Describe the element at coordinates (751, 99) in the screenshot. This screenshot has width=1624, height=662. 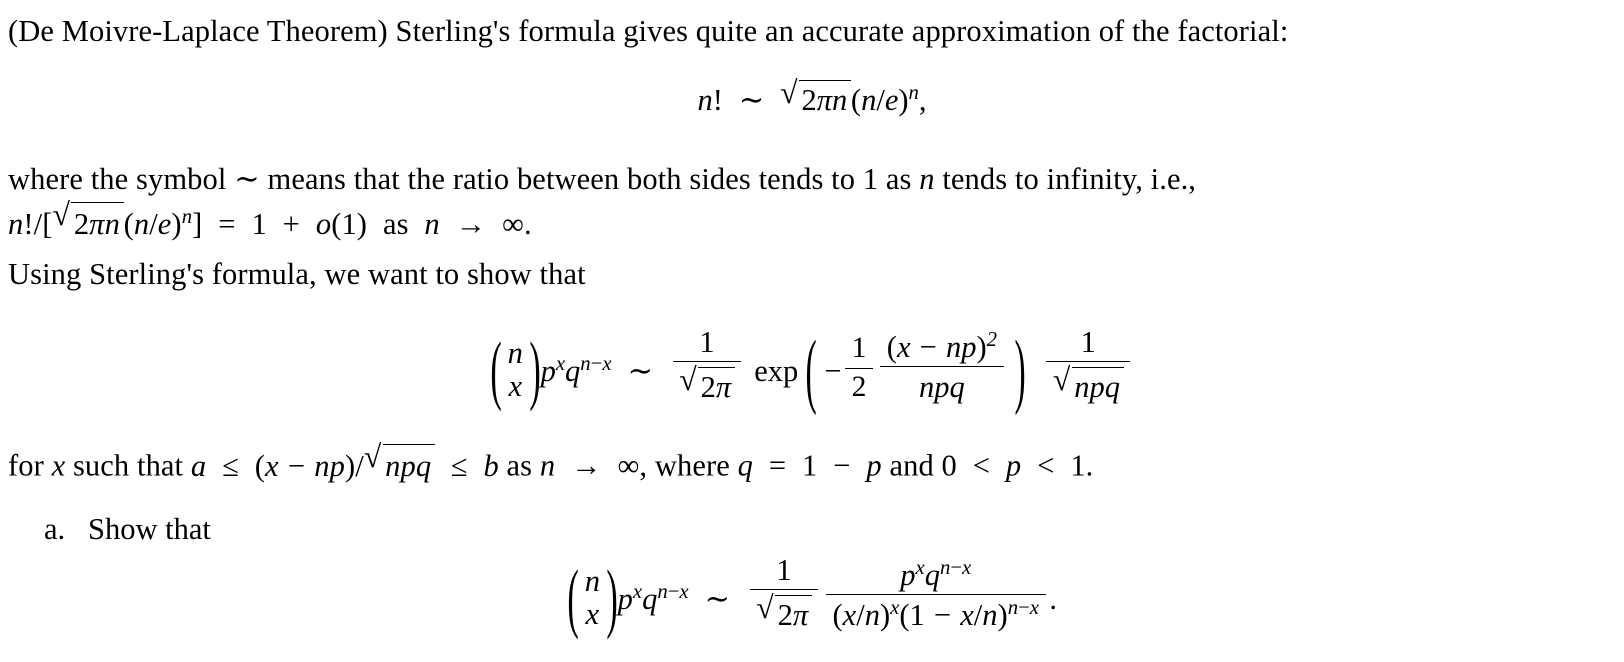
I see `stirling-tilde: ∼` at that location.